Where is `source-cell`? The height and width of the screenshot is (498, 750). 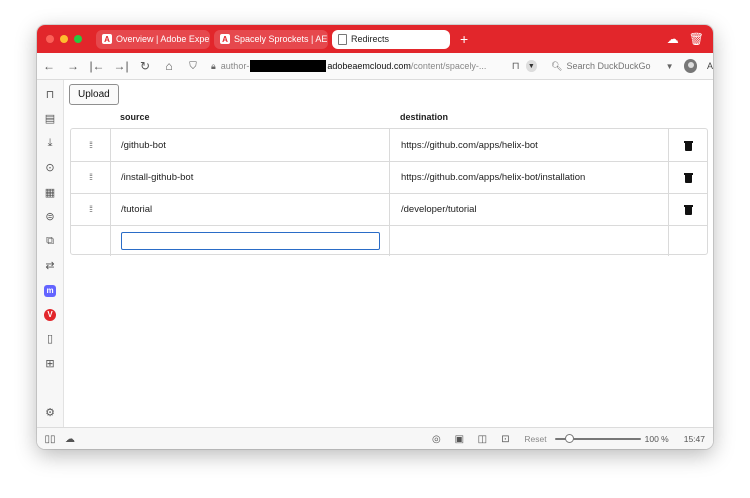 source-cell is located at coordinates (250, 240).